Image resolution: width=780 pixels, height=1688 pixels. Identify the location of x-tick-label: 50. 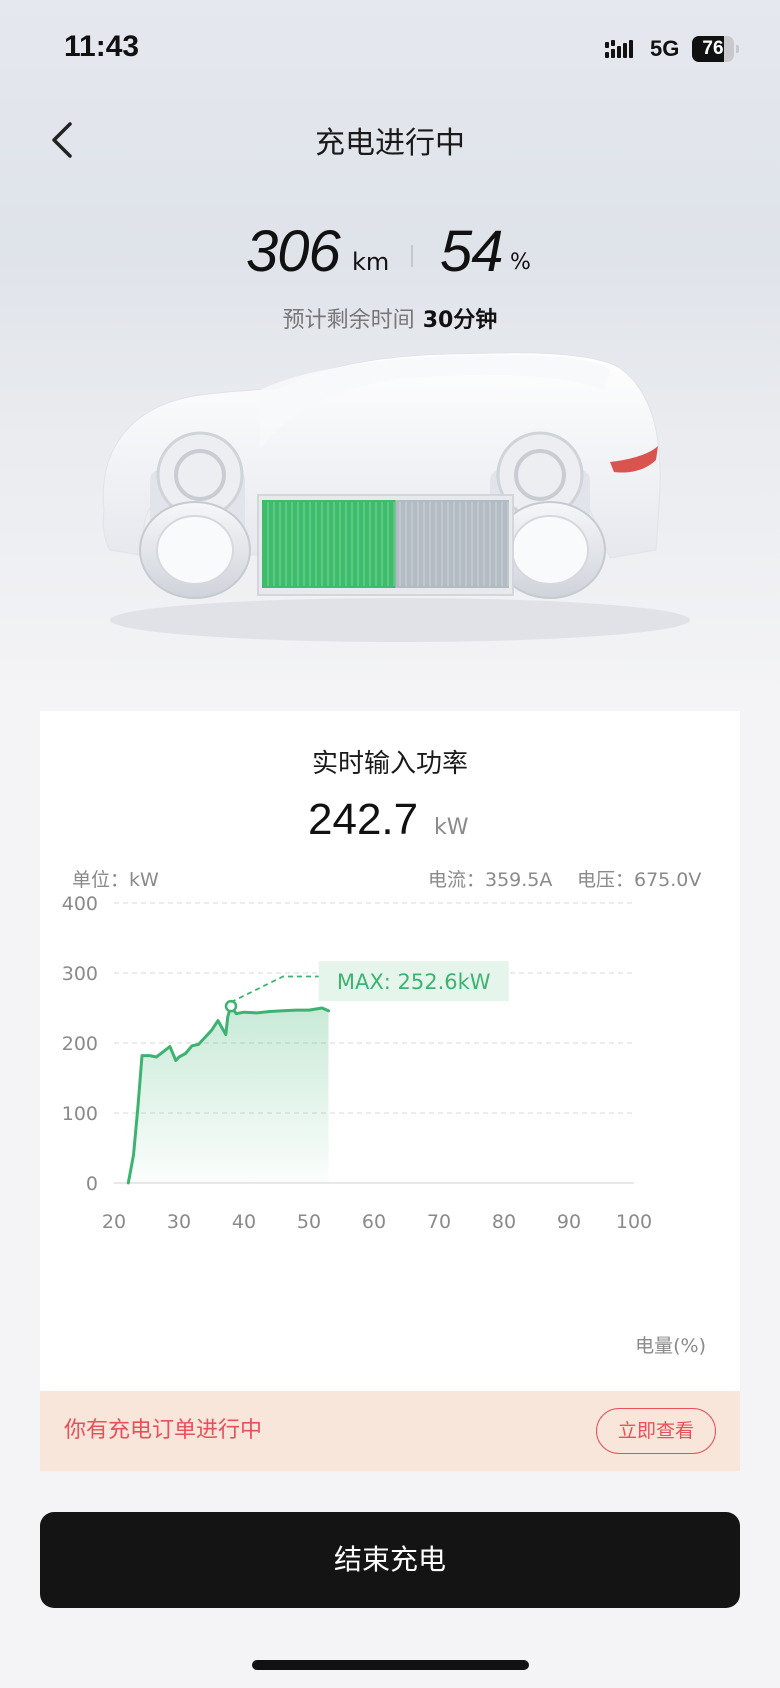
(309, 1222).